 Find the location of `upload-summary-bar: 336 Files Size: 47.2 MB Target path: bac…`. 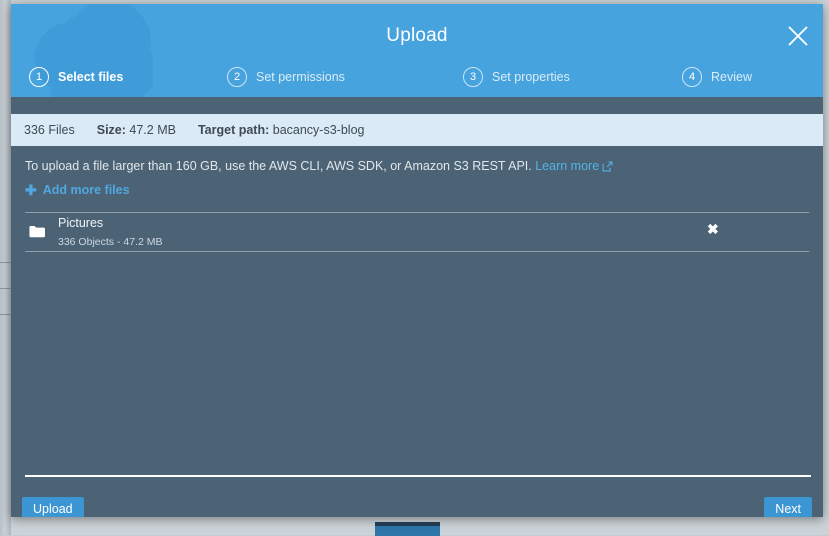

upload-summary-bar: 336 Files Size: 47.2 MB Target path: bac… is located at coordinates (417, 130).